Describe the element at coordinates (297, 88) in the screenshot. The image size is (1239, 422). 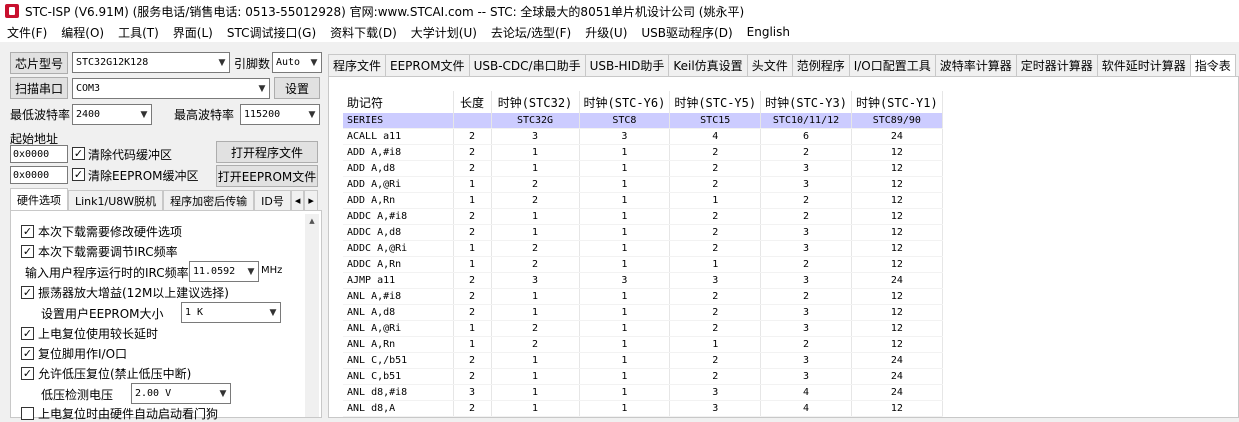
I see `settings-button: 设置` at that location.